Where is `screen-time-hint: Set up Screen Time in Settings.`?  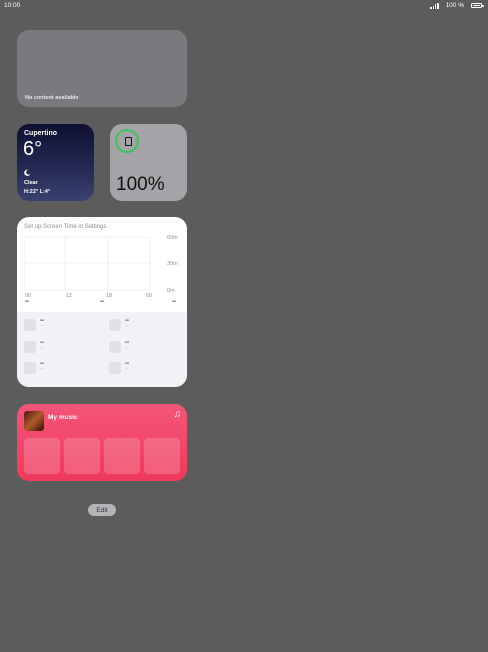
screen-time-hint: Set up Screen Time in Settings. is located at coordinates (66, 227).